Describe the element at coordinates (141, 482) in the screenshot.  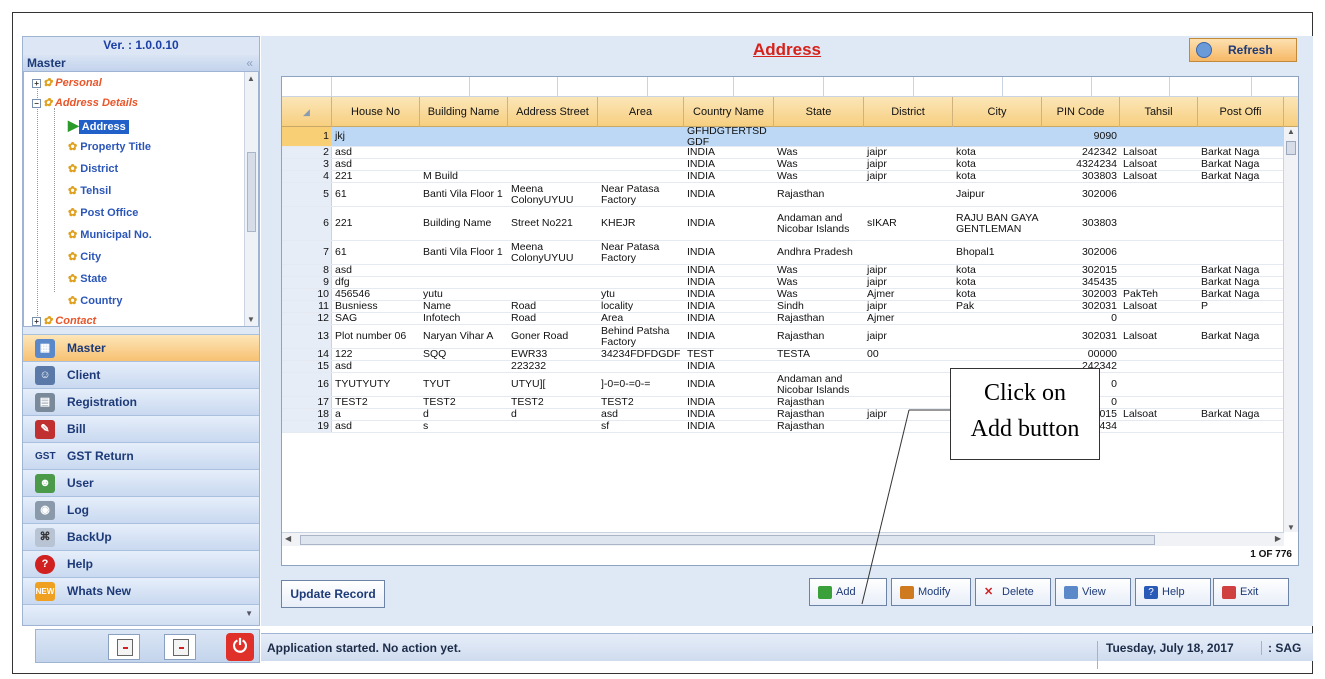
I see `nav-user: ☻ User` at that location.